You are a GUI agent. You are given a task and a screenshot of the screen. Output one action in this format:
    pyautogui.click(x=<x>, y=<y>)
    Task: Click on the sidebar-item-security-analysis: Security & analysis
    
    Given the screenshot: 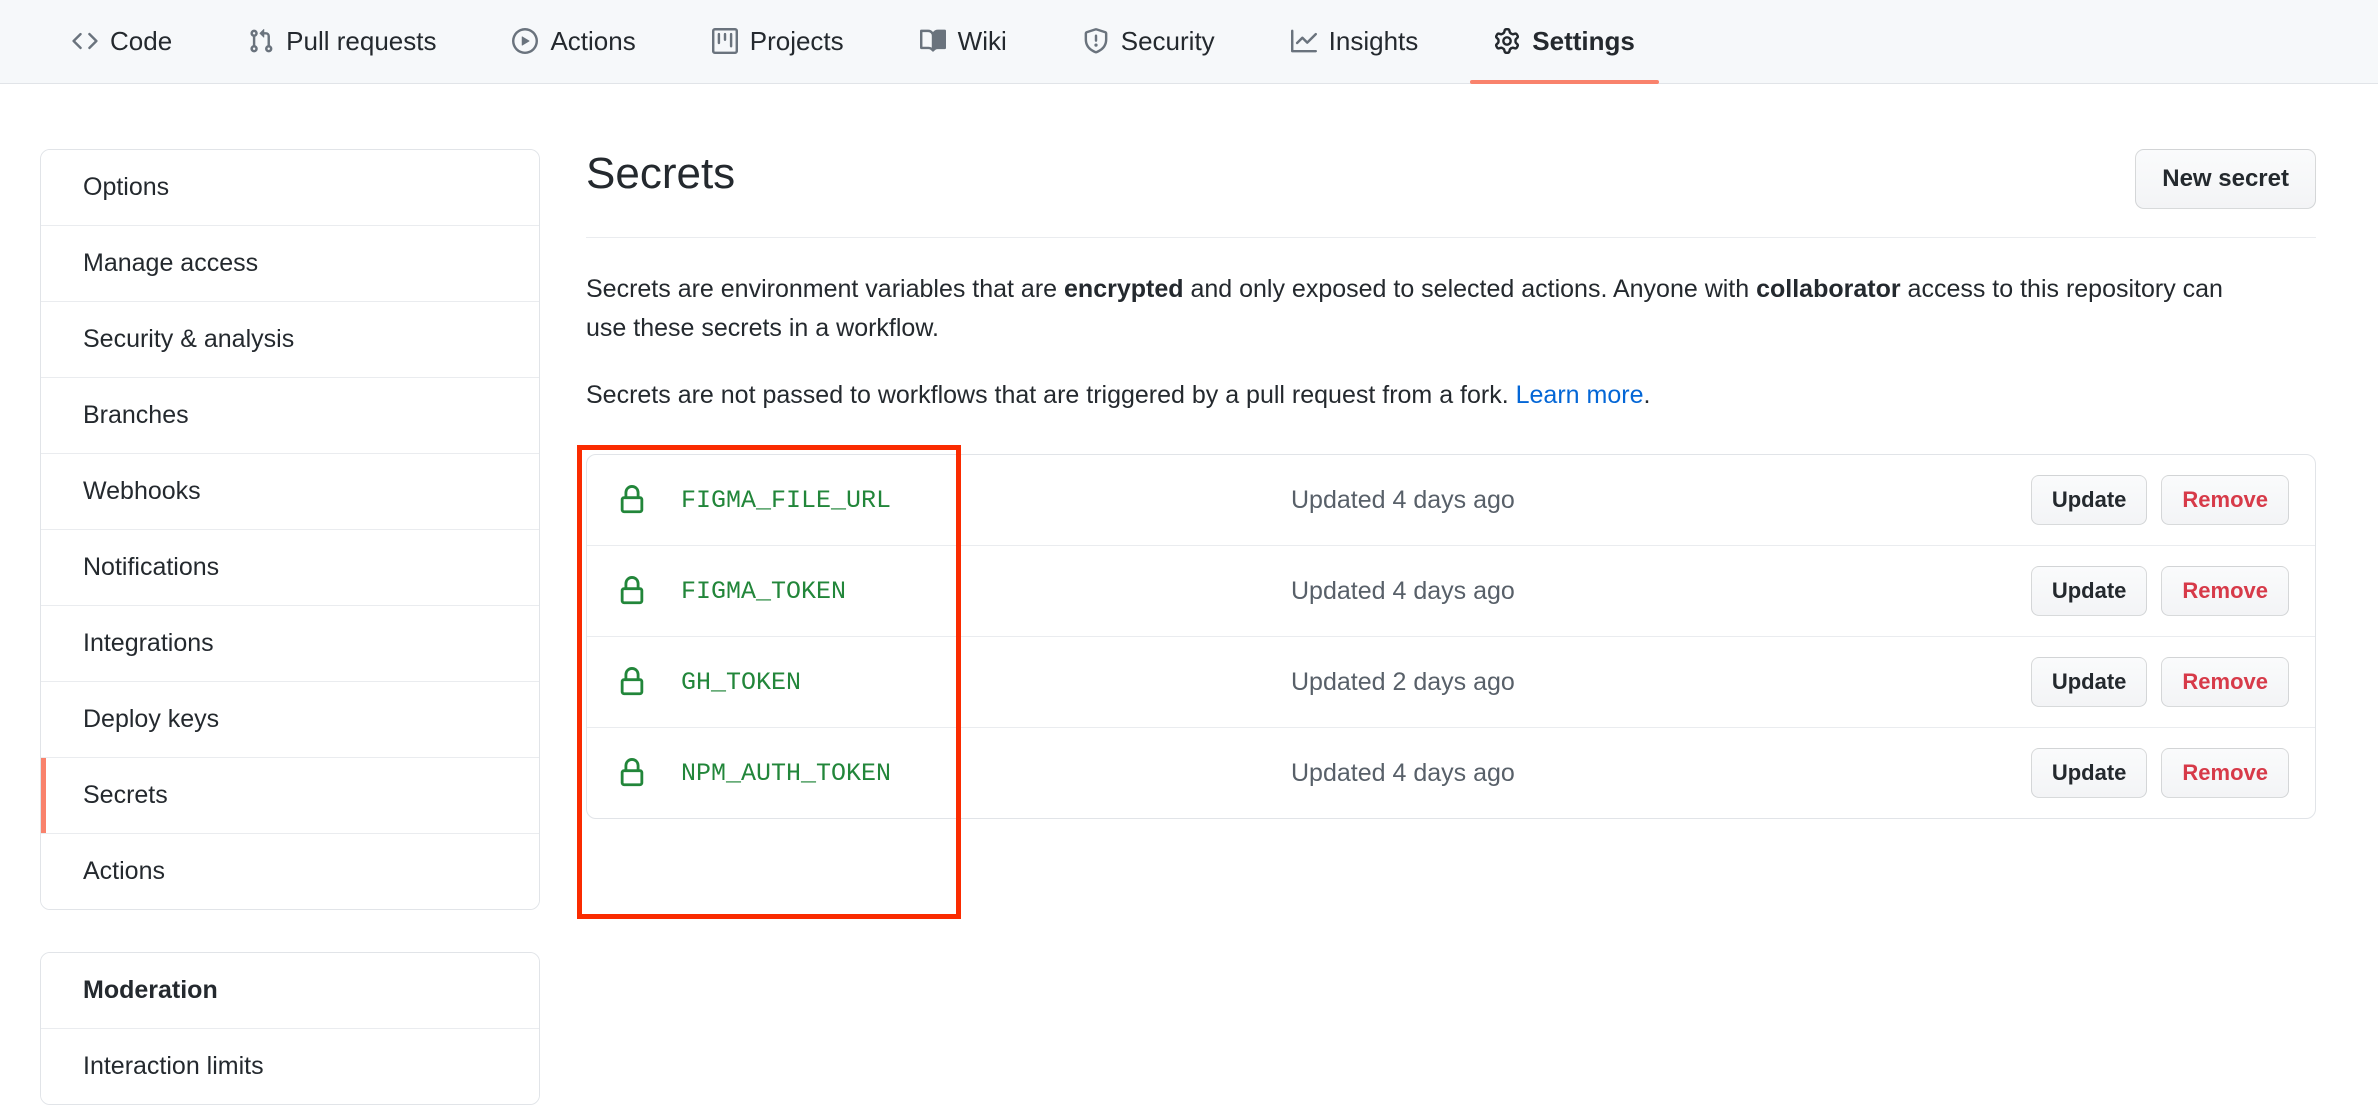 What is the action you would take?
    pyautogui.click(x=290, y=340)
    